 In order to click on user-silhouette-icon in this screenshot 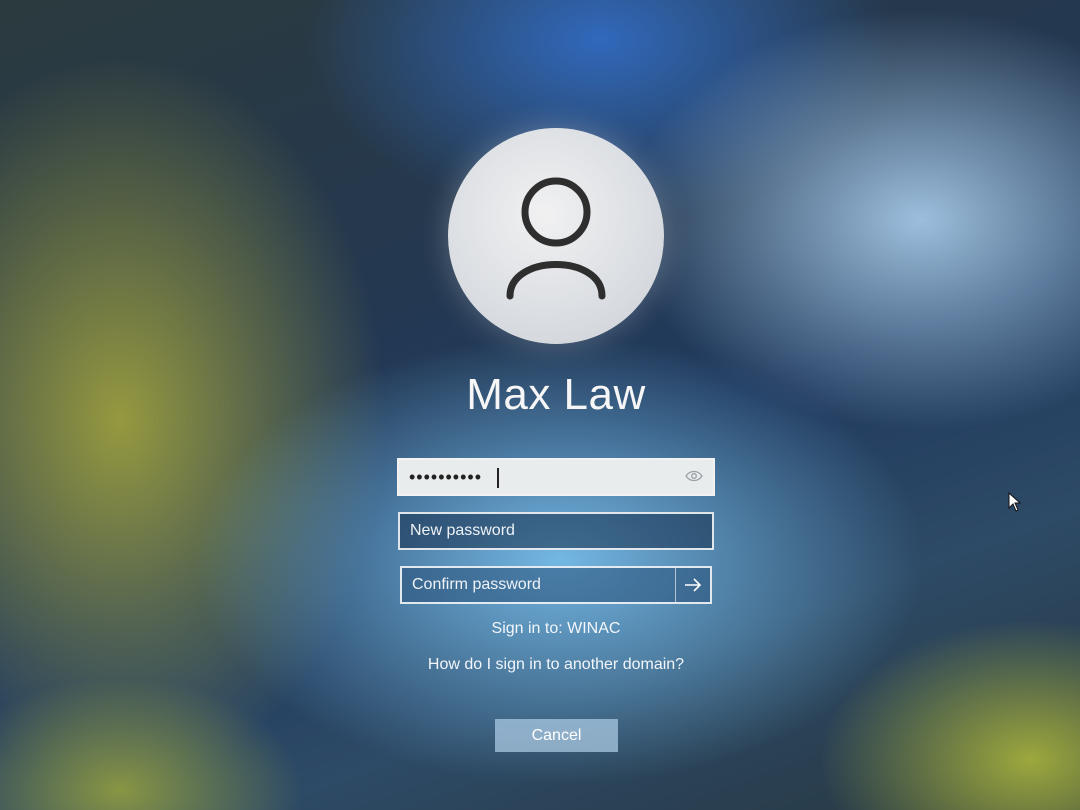, I will do `click(556, 238)`.